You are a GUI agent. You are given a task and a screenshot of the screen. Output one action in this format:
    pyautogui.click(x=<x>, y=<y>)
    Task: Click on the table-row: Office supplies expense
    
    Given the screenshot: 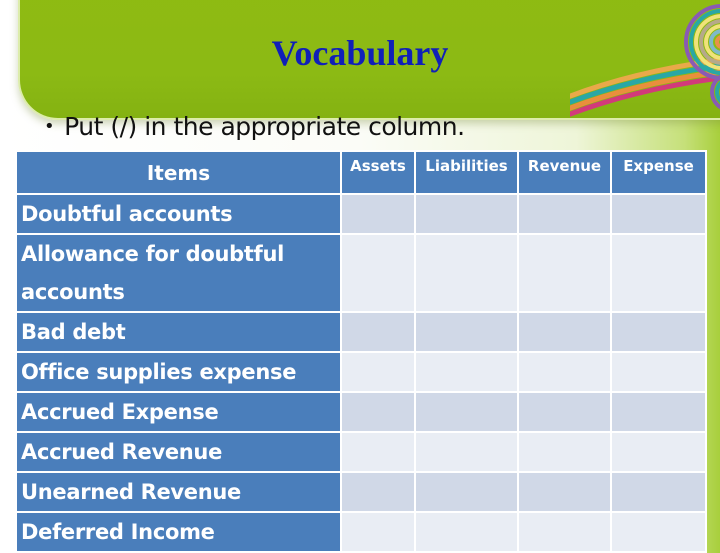 What is the action you would take?
    pyautogui.click(x=361, y=372)
    